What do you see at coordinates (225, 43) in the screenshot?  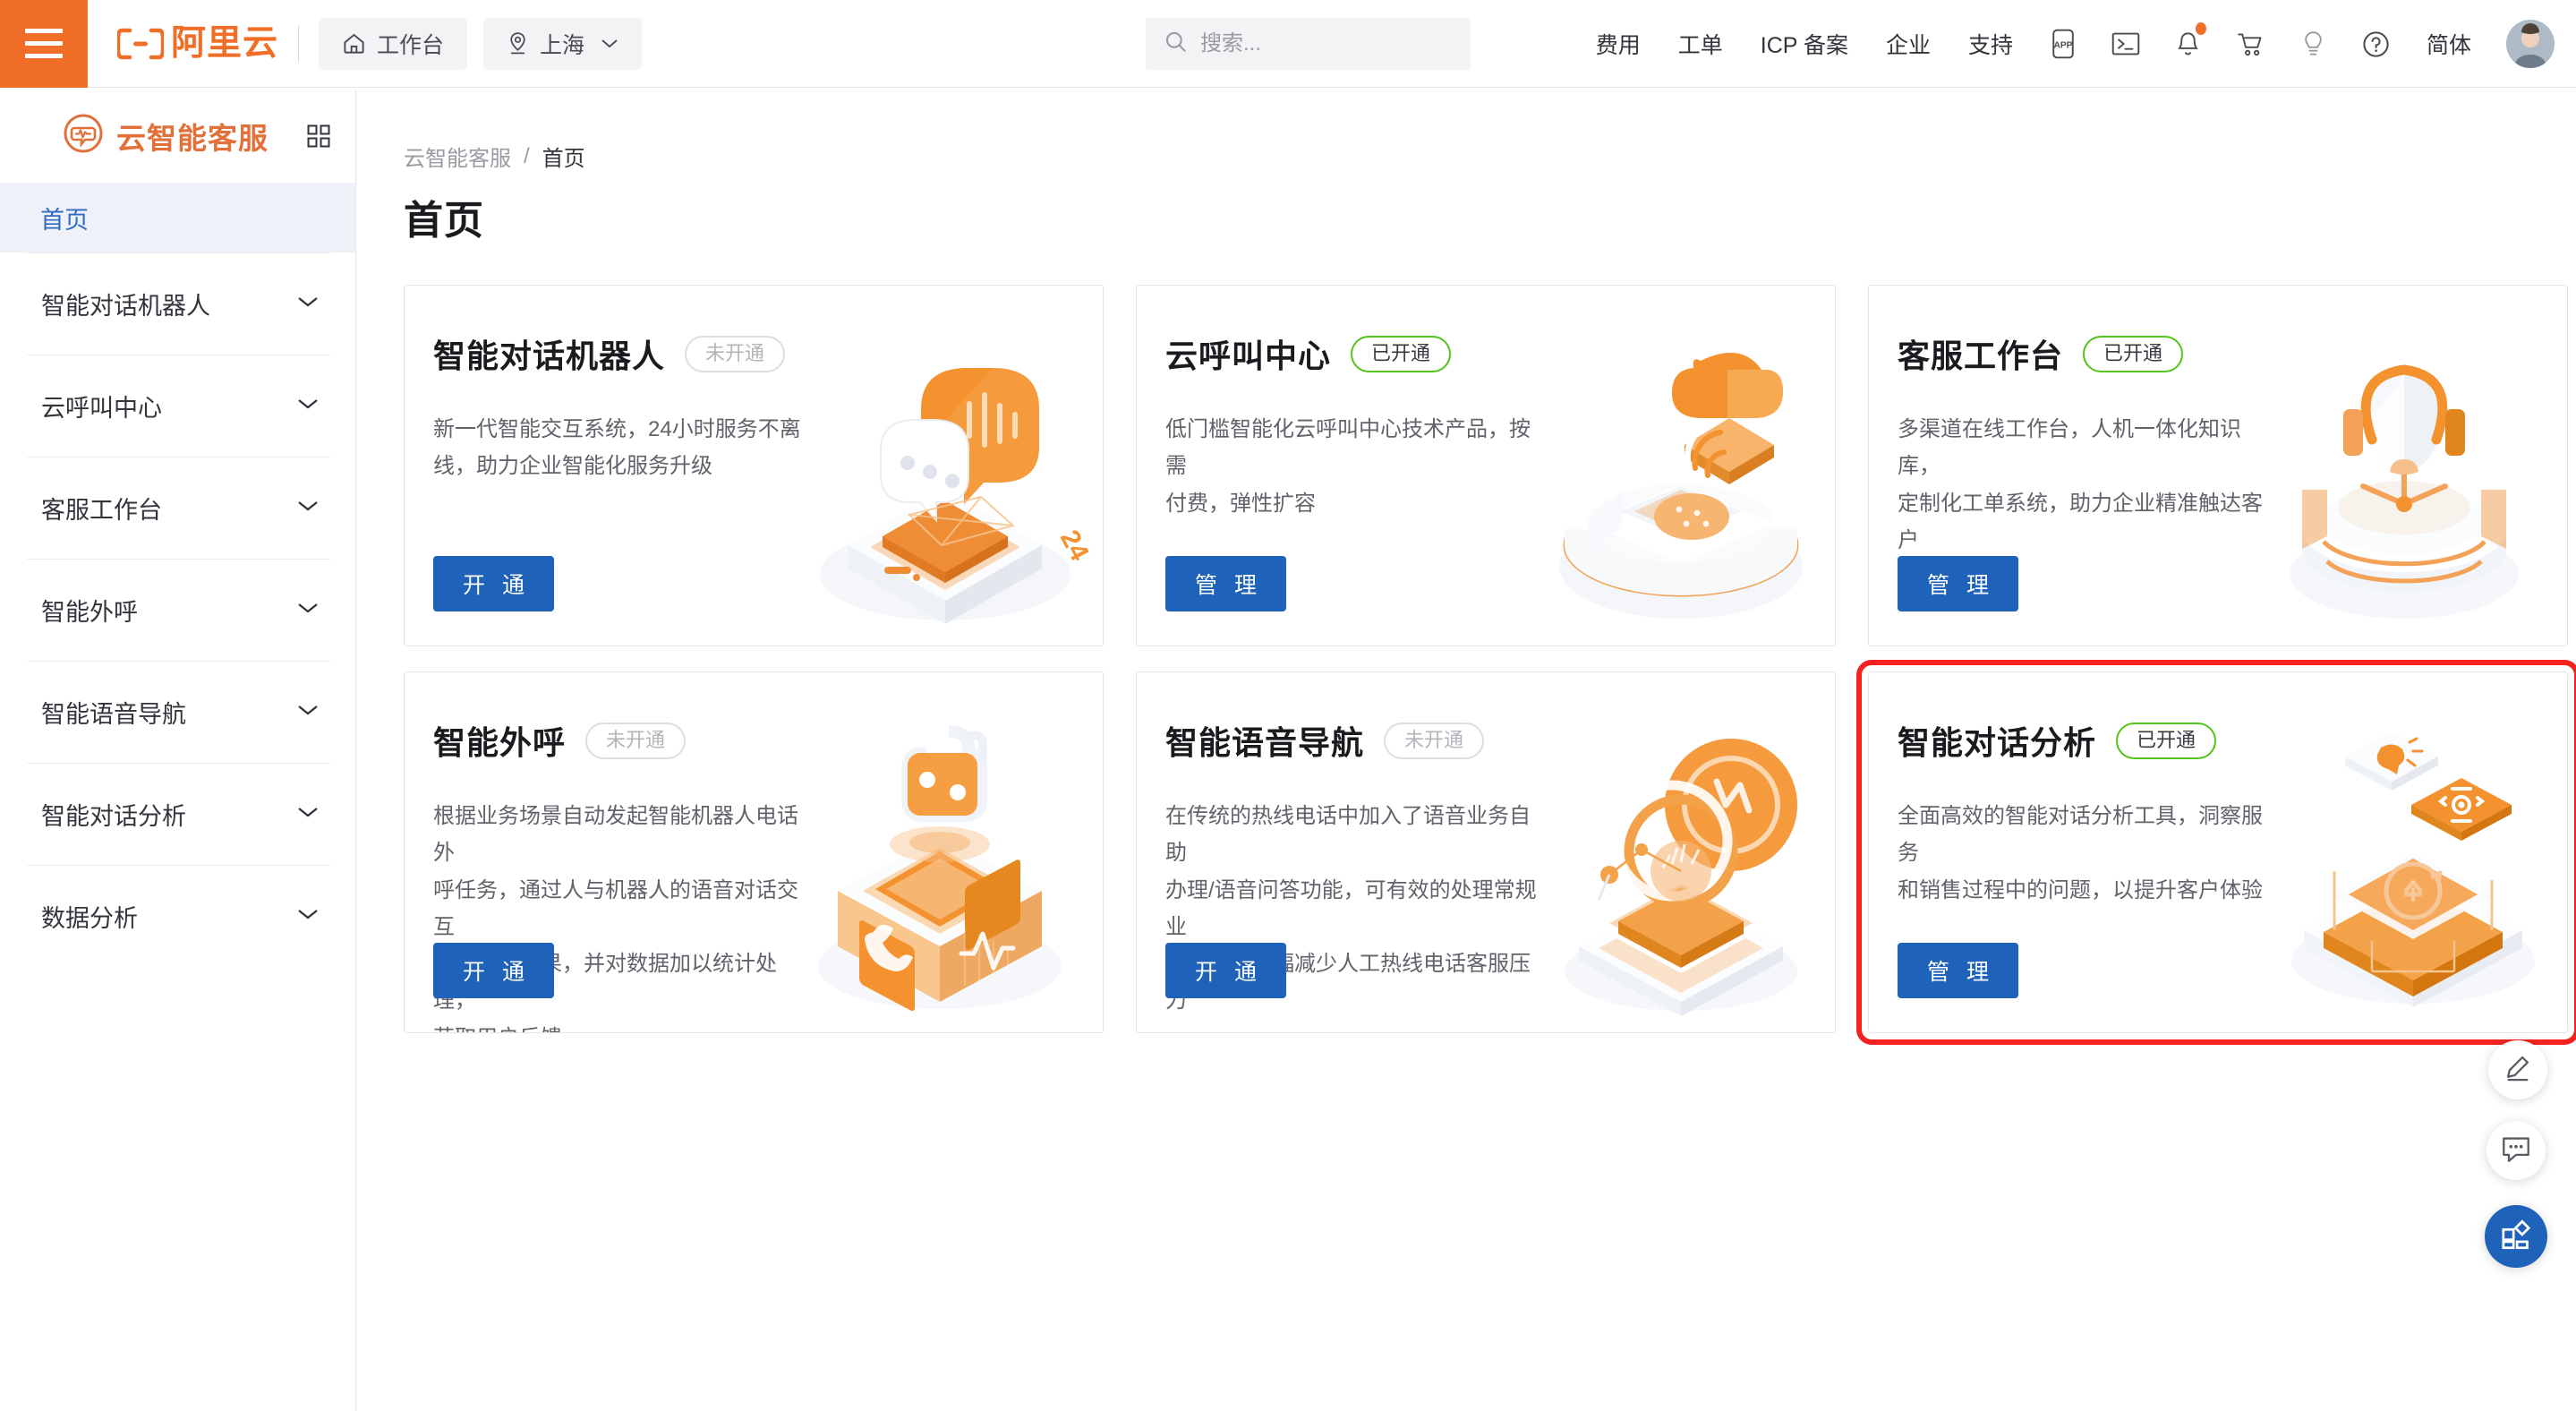 I see `aliyun-brand-text: 阿里云` at bounding box center [225, 43].